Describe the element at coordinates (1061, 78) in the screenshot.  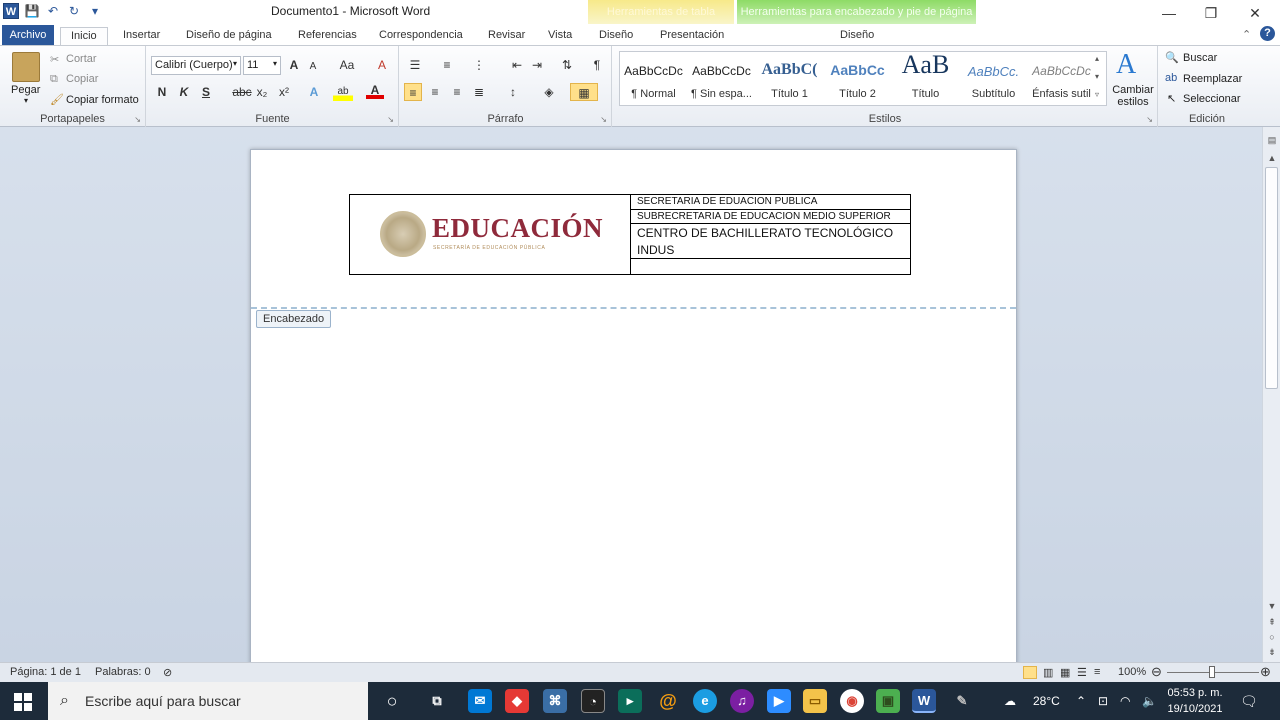
I see `style-subtle-emphasis: AaBbCcDc Énfasis sutil` at that location.